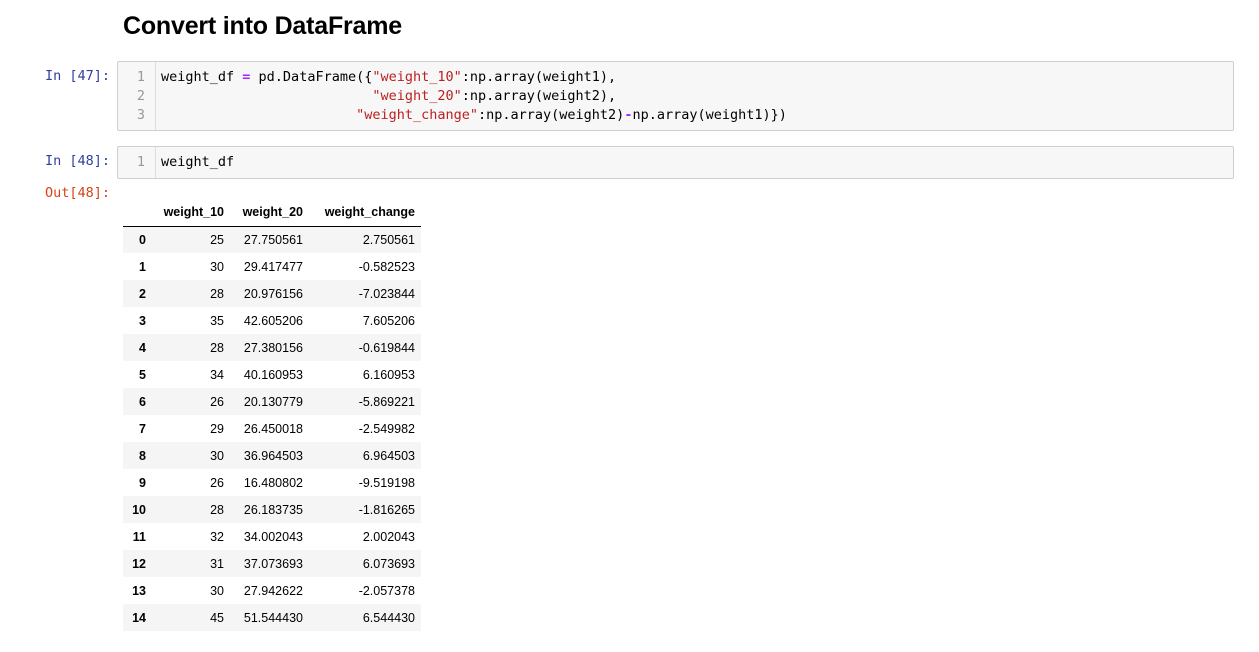  I want to click on table-cell: 26.450018, so click(273, 428).